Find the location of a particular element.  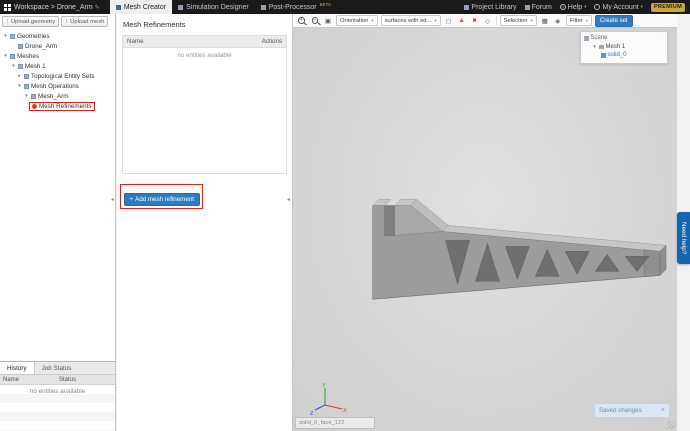

tab-mesh-creator: Mesh Creator is located at coordinates (141, 7).